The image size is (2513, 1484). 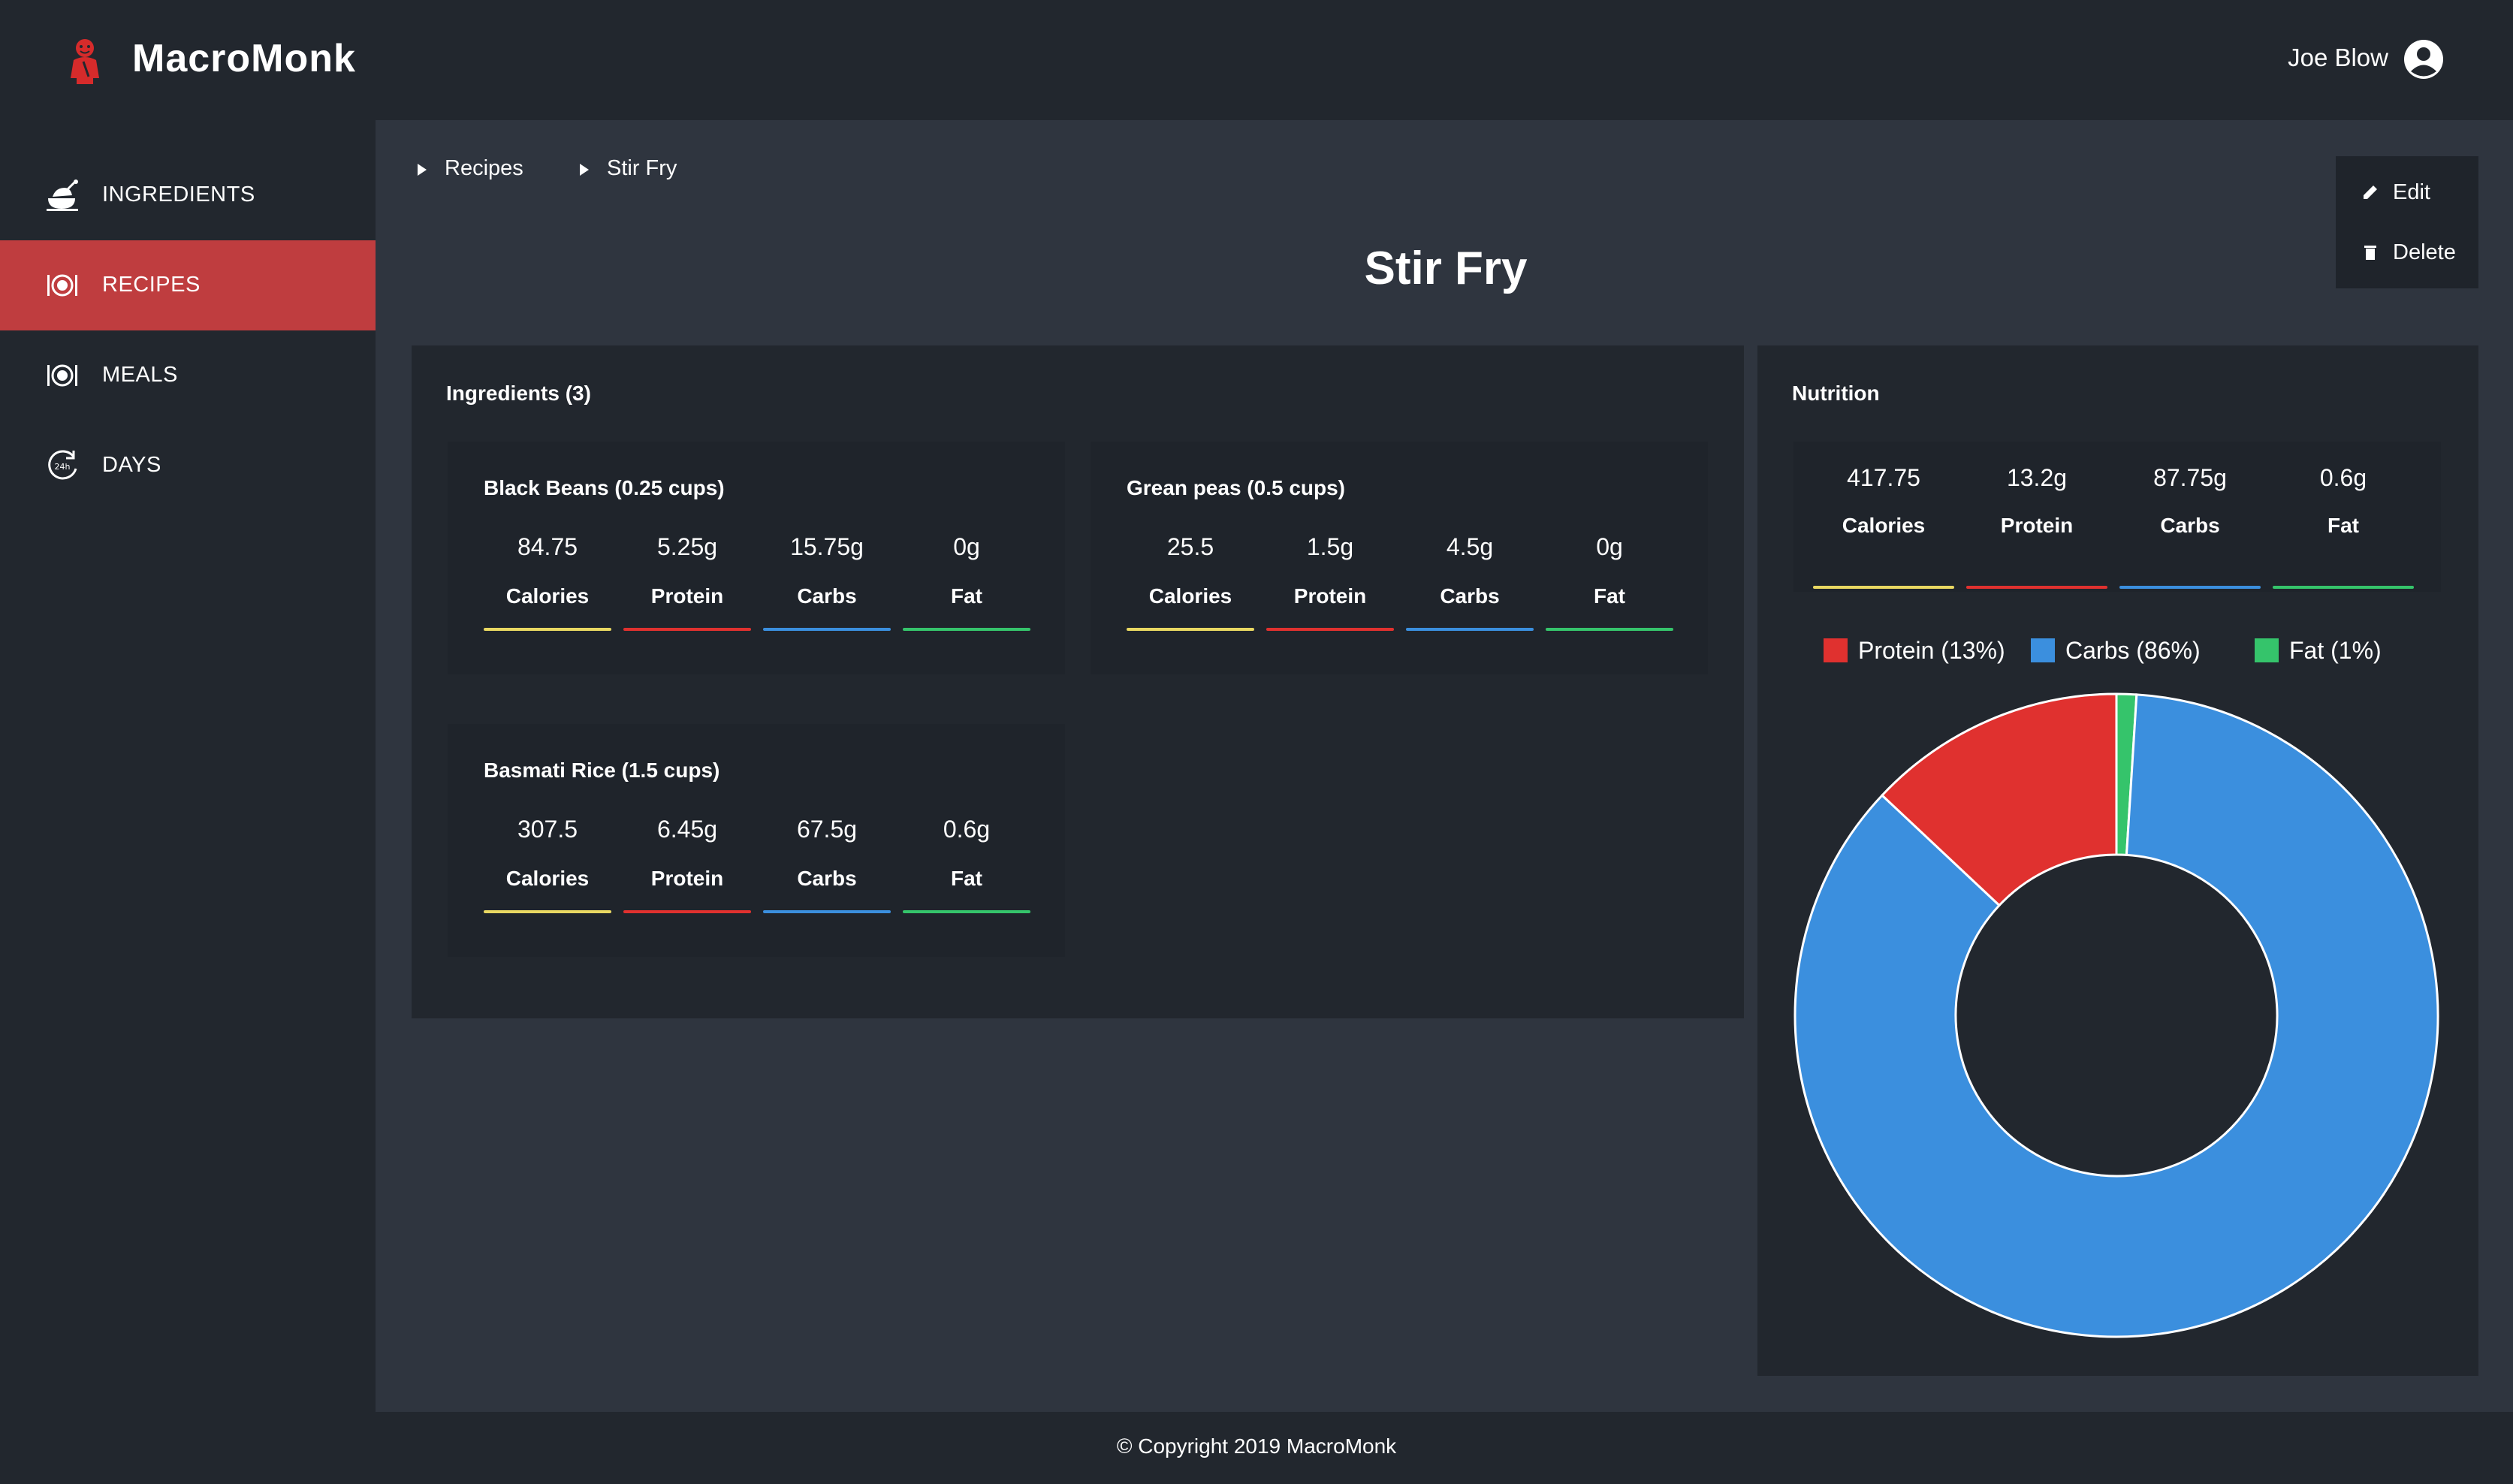 What do you see at coordinates (1446, 268) in the screenshot?
I see `page-title: Stir Fry` at bounding box center [1446, 268].